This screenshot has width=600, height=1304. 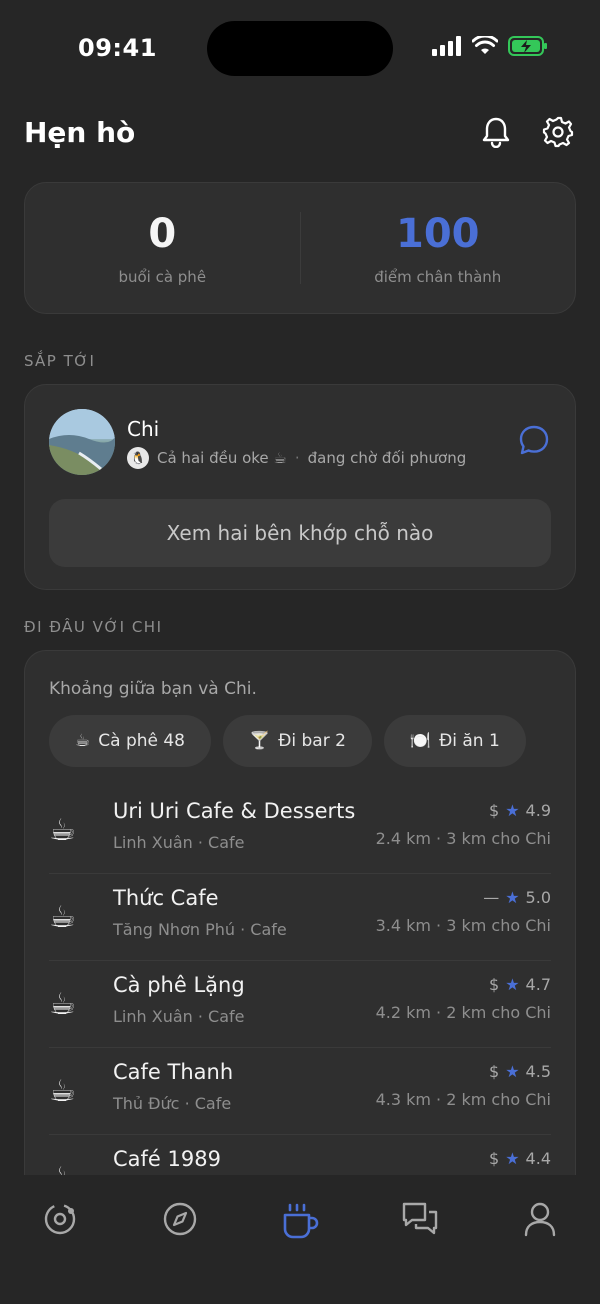 I want to click on stat-sincerity-points: 100 điểm chân thành, so click(x=438, y=248).